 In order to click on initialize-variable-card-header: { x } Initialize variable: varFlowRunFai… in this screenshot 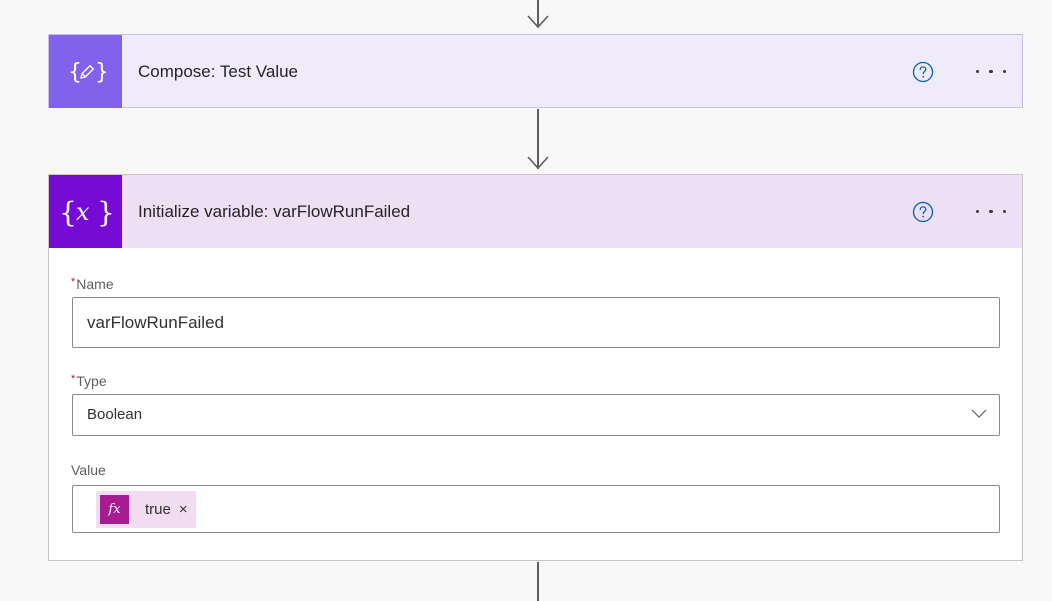, I will do `click(535, 211)`.